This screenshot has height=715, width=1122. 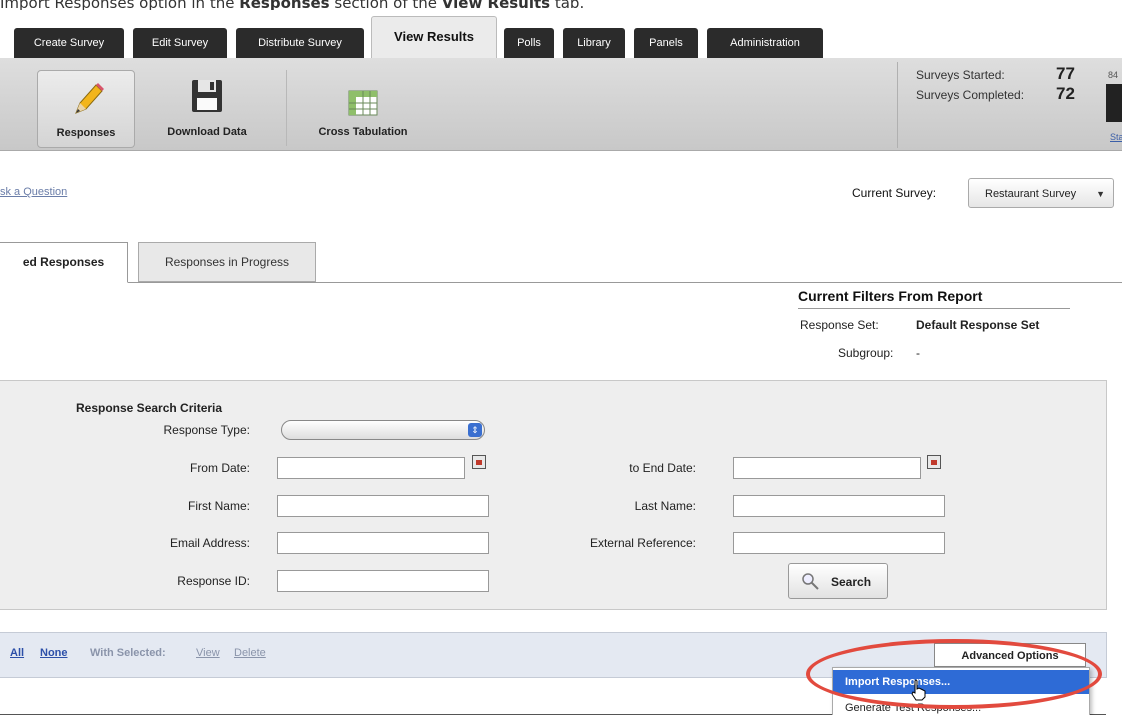 I want to click on tab-library: Library, so click(x=594, y=43).